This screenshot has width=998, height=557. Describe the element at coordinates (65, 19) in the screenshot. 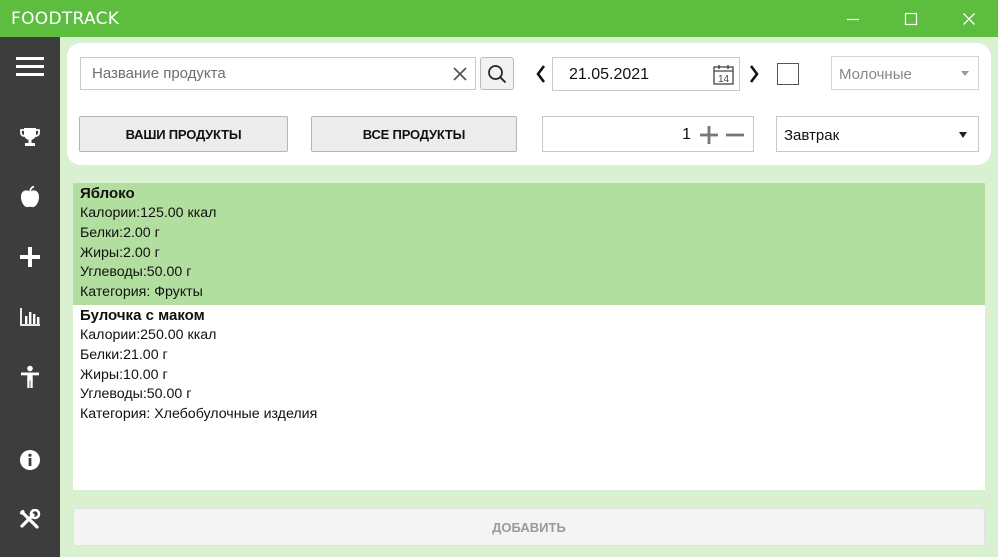

I see `app-title: FOODTRACK` at that location.